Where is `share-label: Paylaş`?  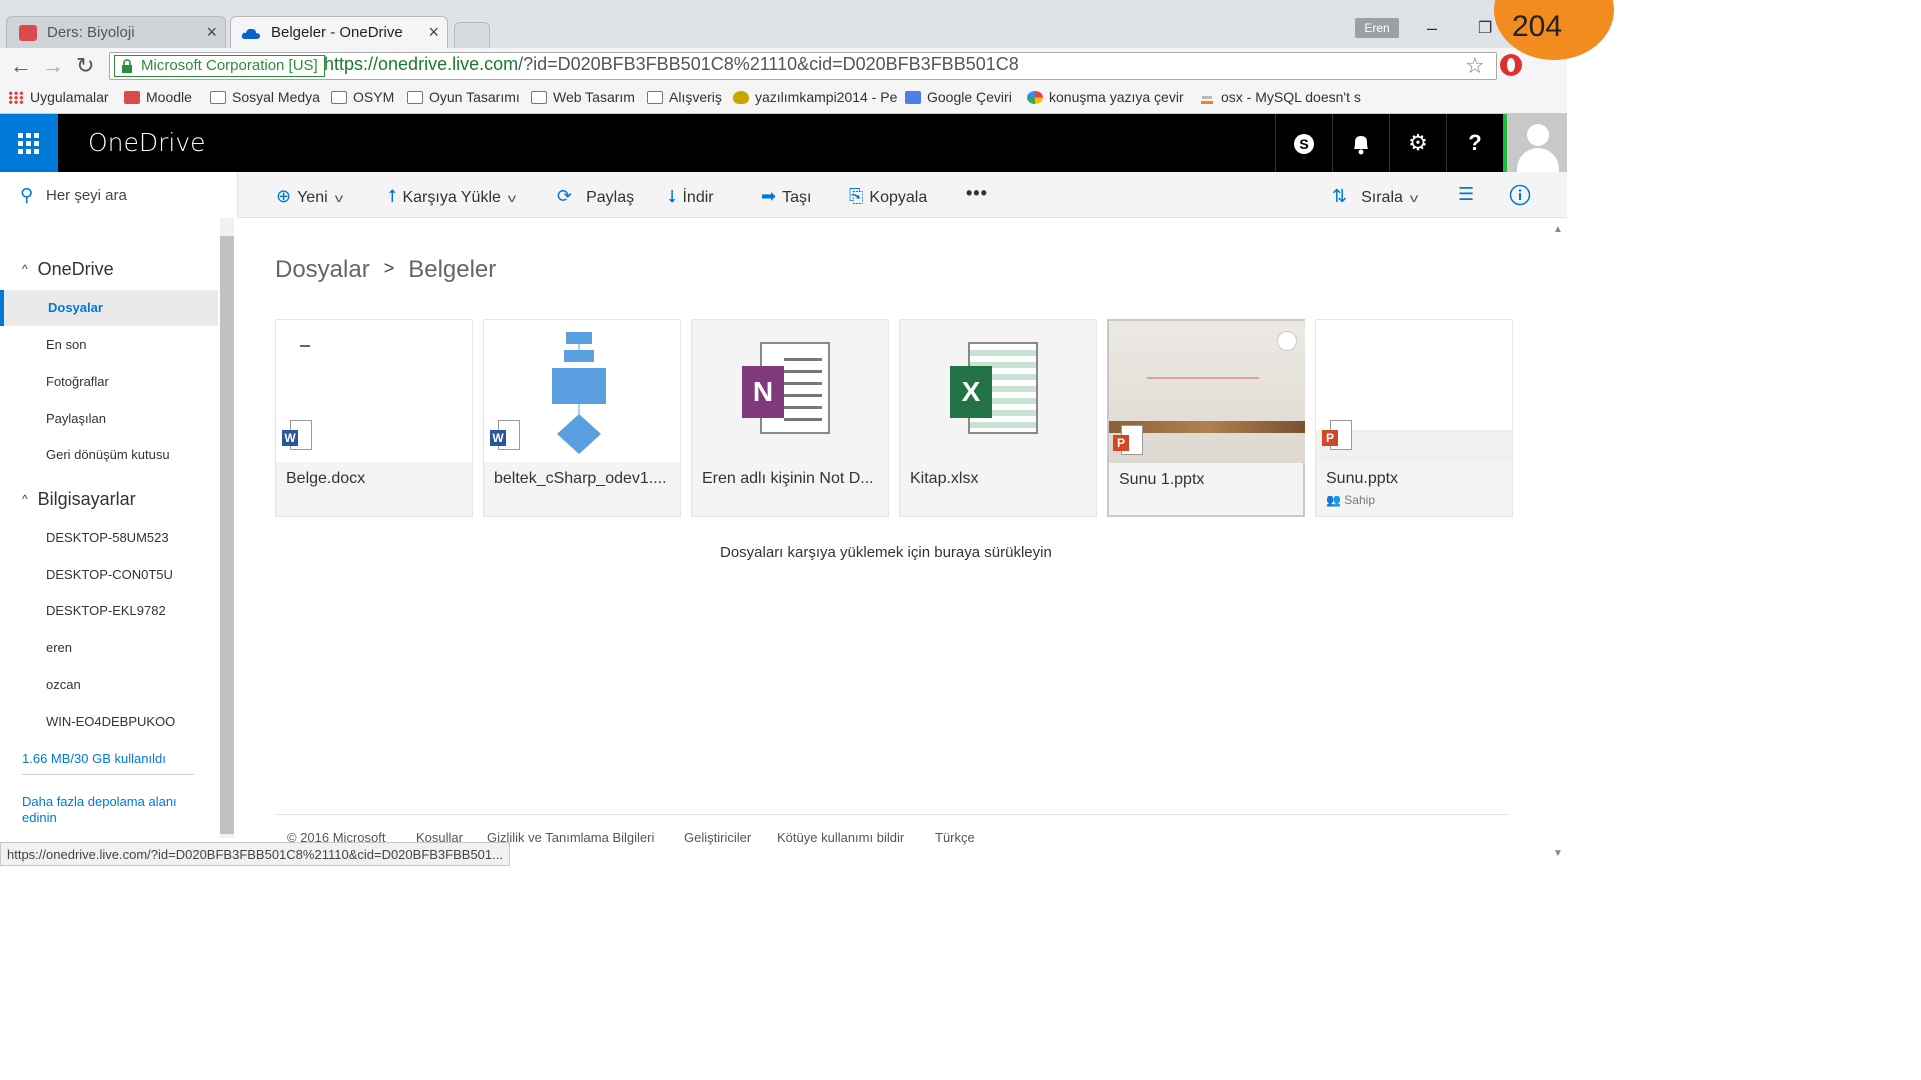 share-label: Paylaş is located at coordinates (610, 197).